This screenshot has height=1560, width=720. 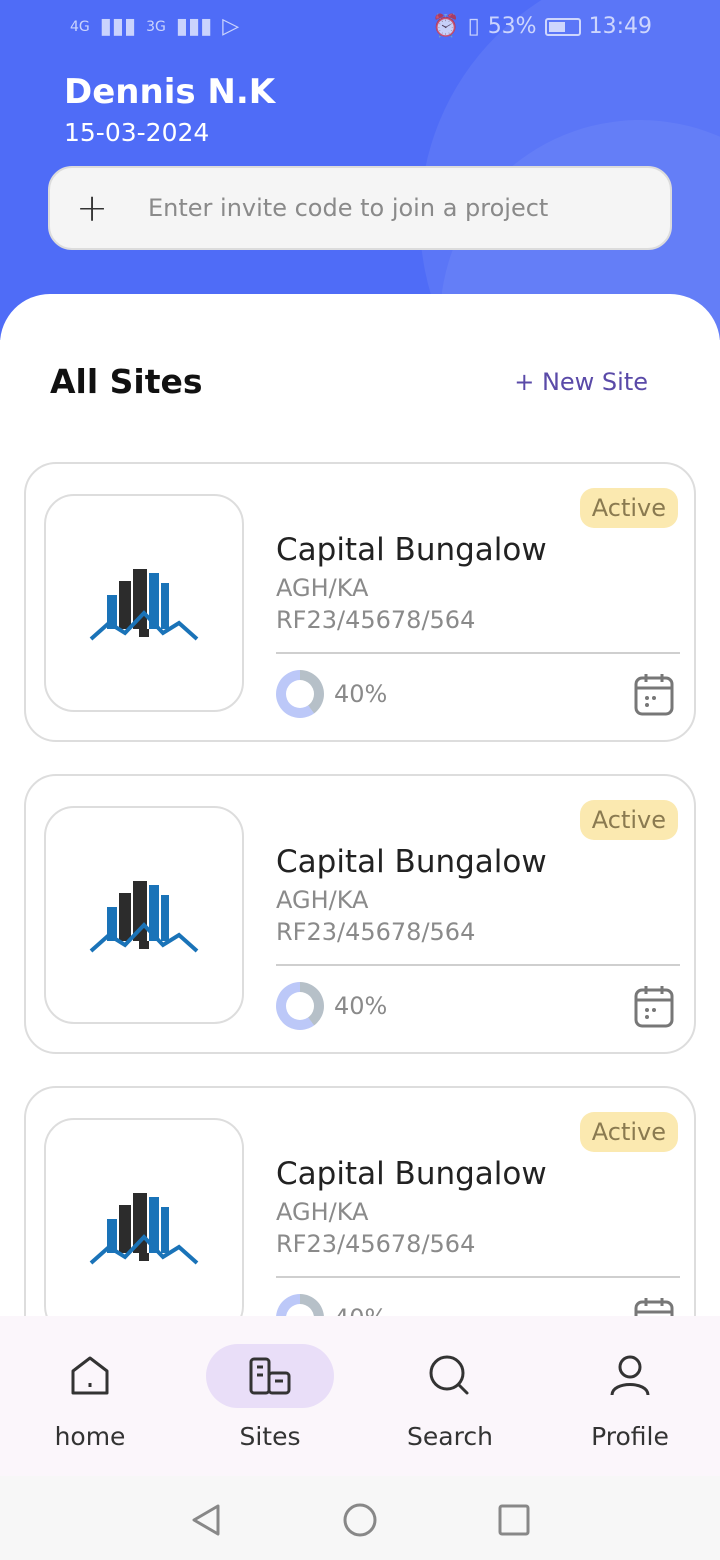 I want to click on status-bar: 4G ▮▮▮ 3G ▮▮▮ ▷ ⏰ ▯ 53% 13:49, so click(x=360, y=28).